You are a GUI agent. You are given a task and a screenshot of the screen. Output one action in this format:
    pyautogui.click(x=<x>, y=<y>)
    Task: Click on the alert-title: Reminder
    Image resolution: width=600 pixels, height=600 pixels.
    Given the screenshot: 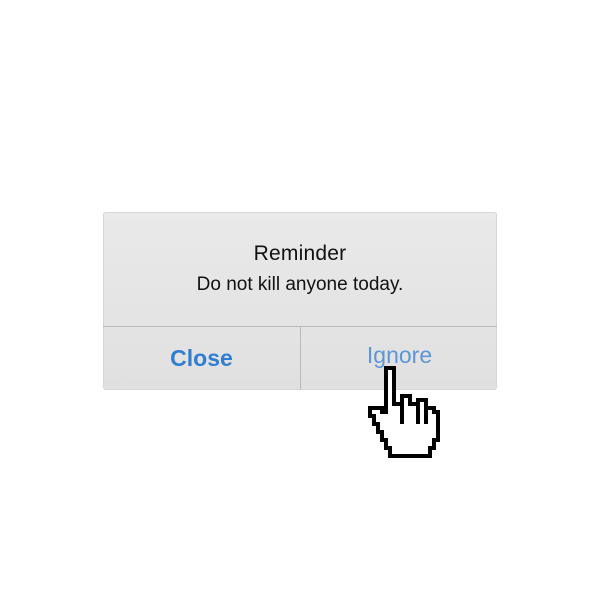 What is the action you would take?
    pyautogui.click(x=300, y=253)
    